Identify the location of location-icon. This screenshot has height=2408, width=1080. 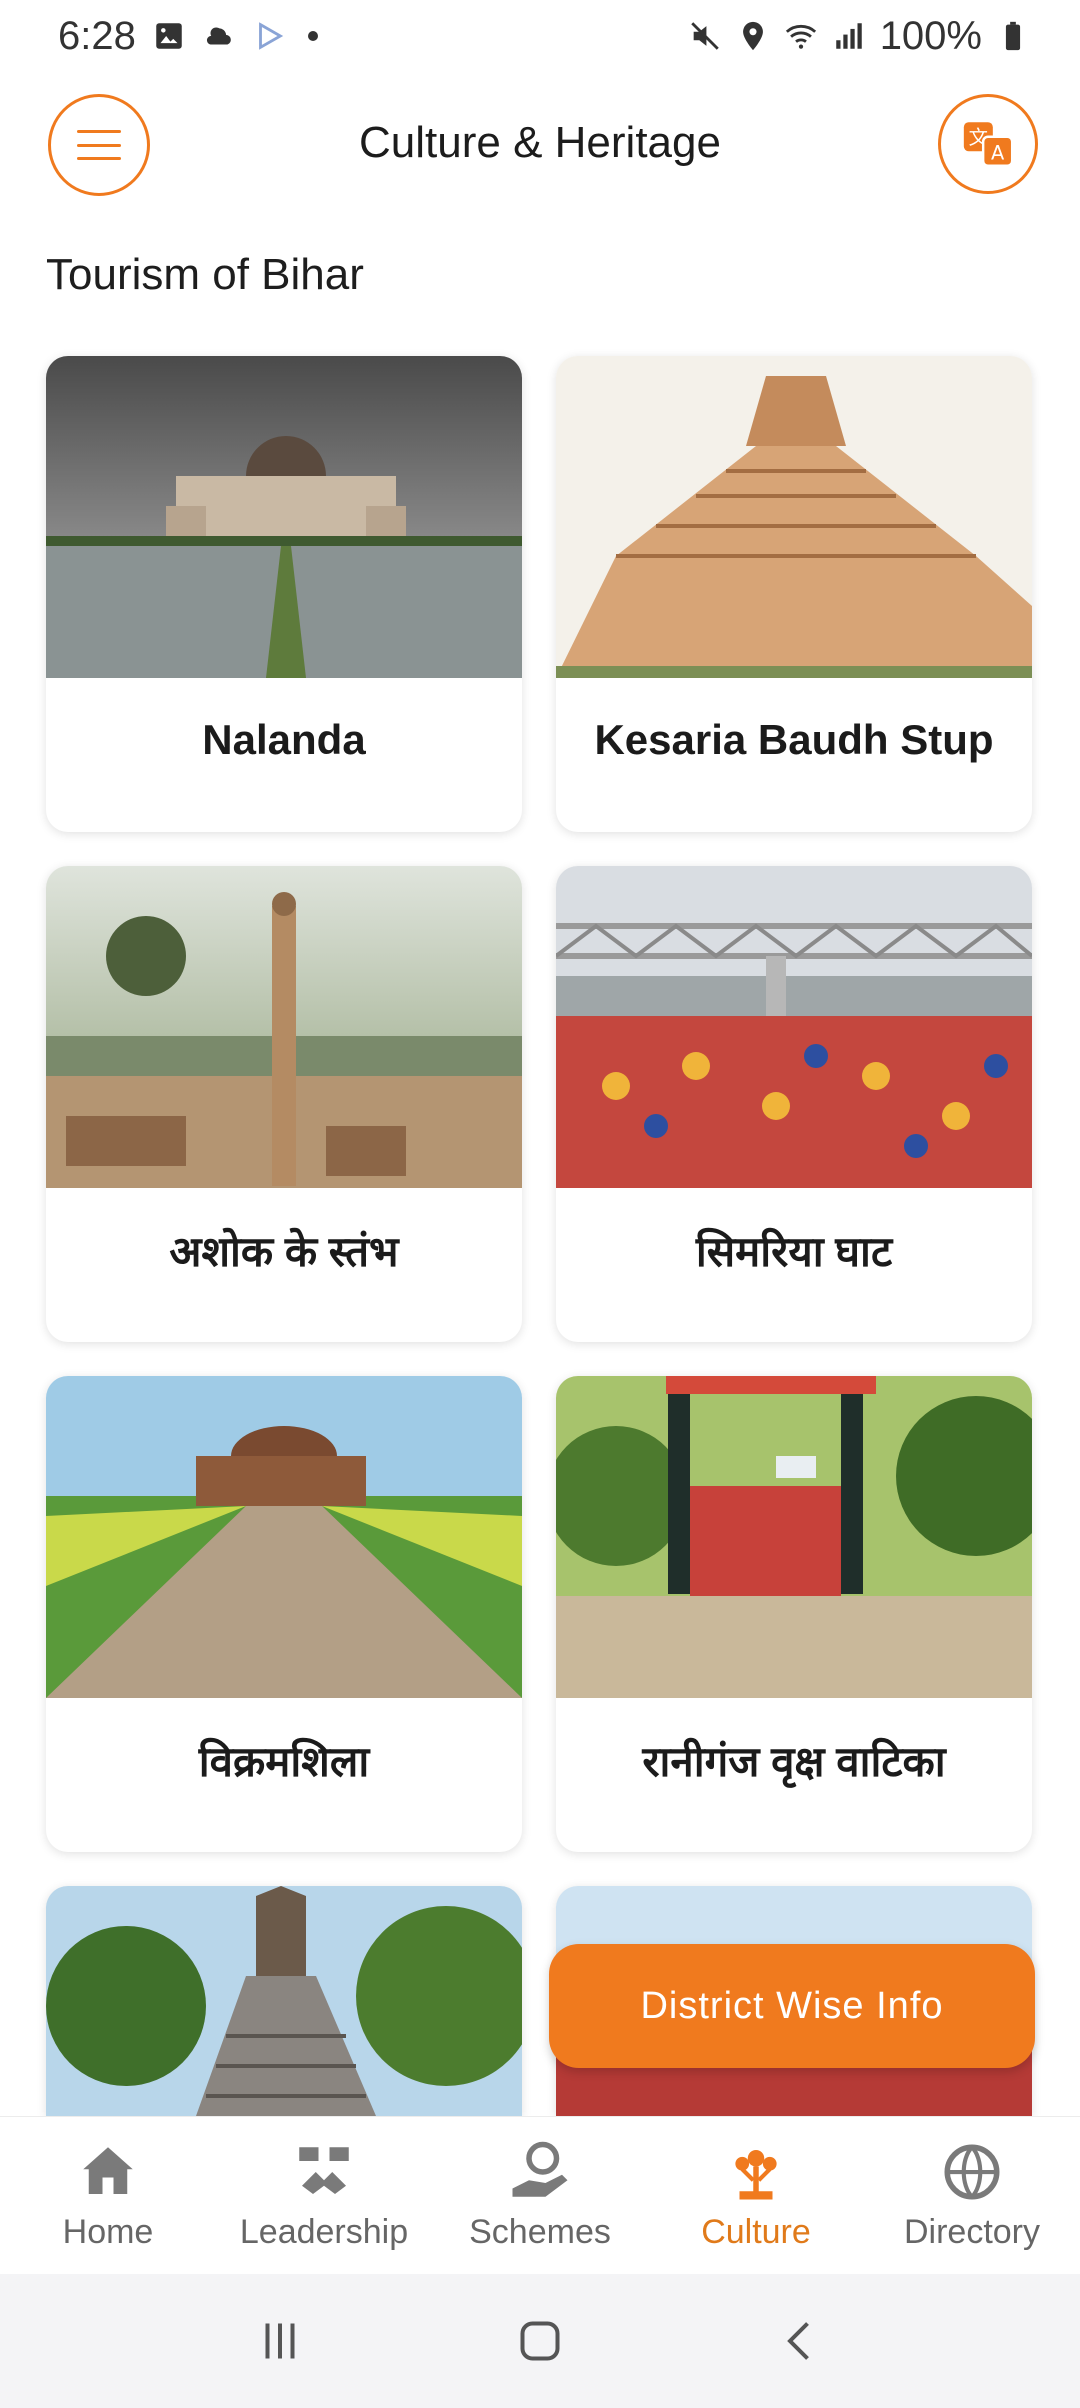
(752, 36).